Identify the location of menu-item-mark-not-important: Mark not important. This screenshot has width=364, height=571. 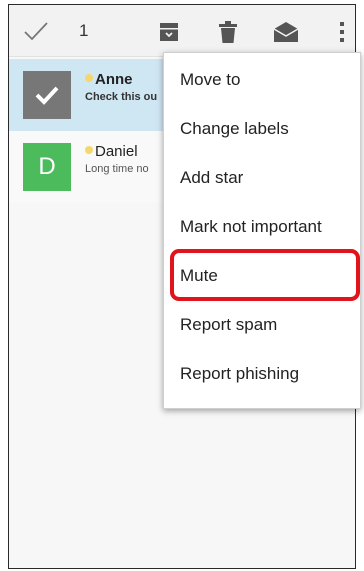
(262, 226).